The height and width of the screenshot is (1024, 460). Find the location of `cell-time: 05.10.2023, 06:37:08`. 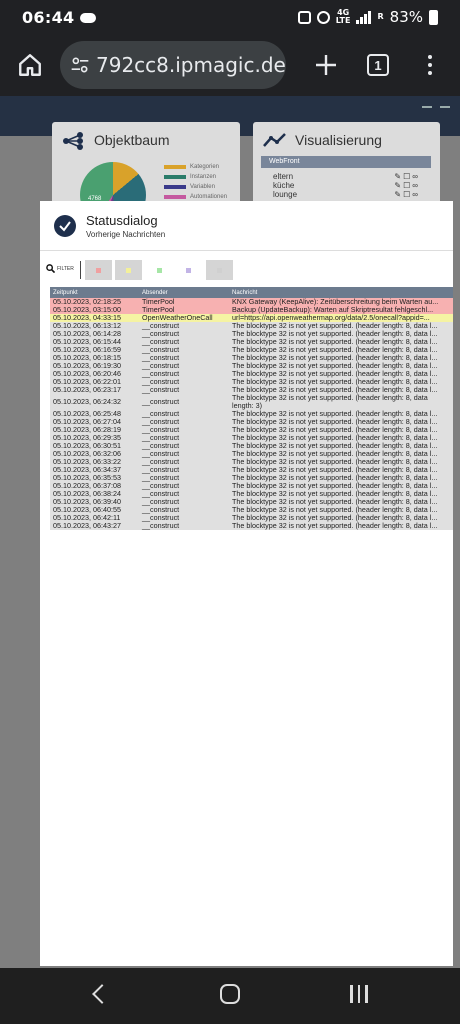

cell-time: 05.10.2023, 06:37:08 is located at coordinates (94, 486).